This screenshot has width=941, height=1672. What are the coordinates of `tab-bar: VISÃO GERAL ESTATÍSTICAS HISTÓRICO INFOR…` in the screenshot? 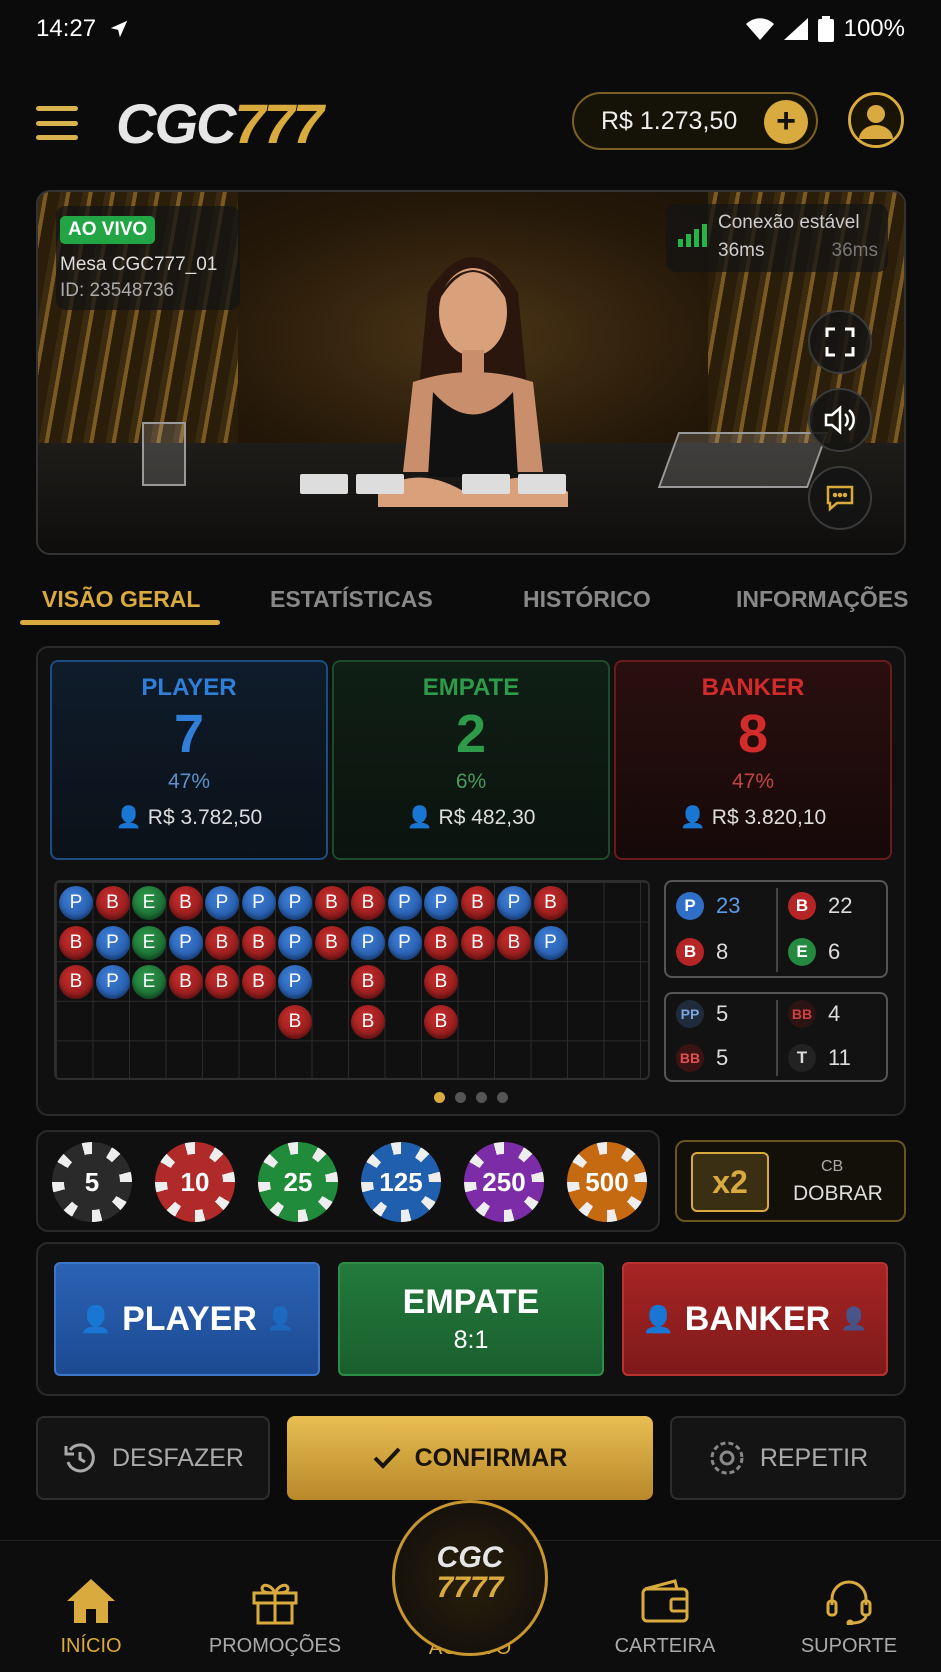 It's located at (470, 607).